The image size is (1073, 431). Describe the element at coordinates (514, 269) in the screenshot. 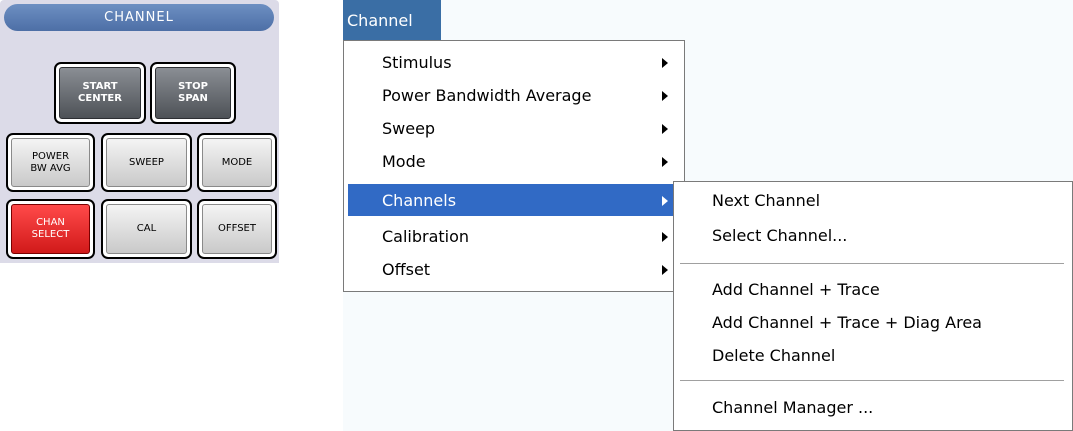

I see `menu-item-offset: Offset` at that location.